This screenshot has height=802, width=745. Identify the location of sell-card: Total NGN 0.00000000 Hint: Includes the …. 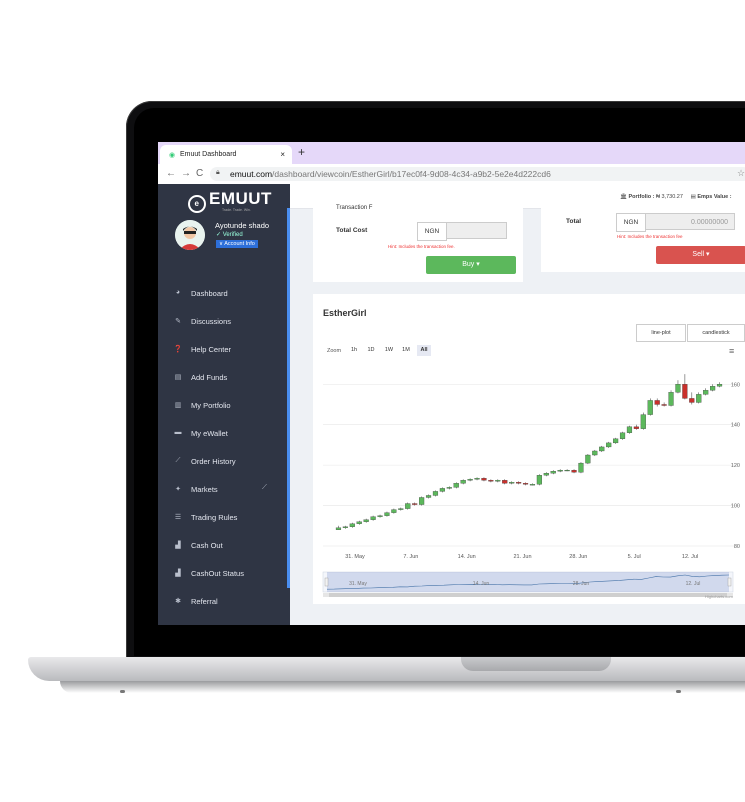
(643, 240).